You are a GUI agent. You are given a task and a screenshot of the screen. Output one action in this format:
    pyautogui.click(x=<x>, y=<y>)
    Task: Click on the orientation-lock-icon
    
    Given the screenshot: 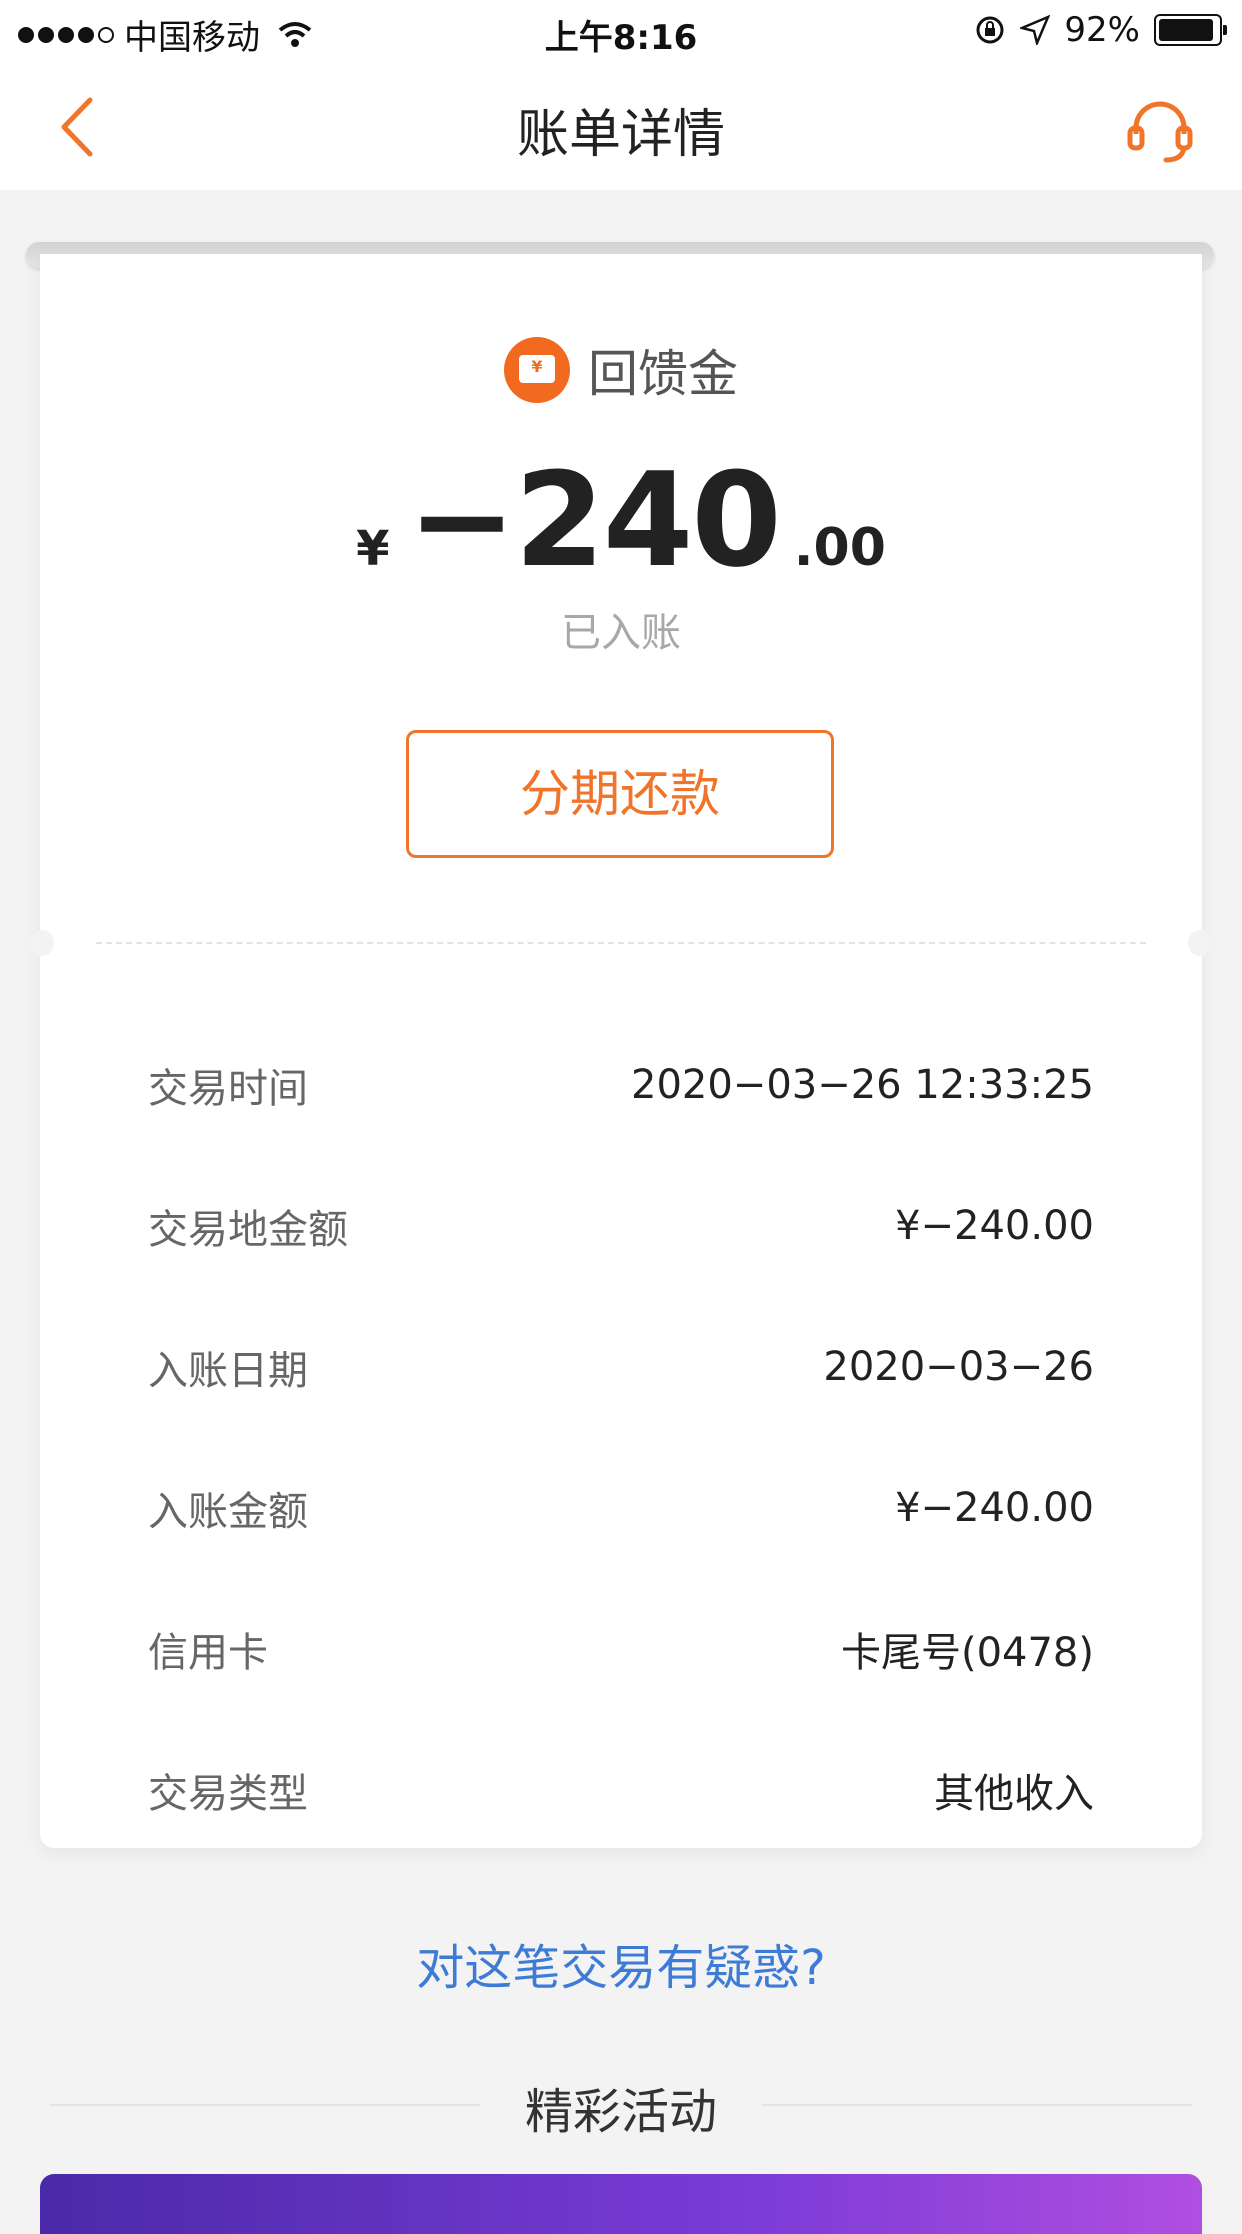 What is the action you would take?
    pyautogui.click(x=990, y=30)
    